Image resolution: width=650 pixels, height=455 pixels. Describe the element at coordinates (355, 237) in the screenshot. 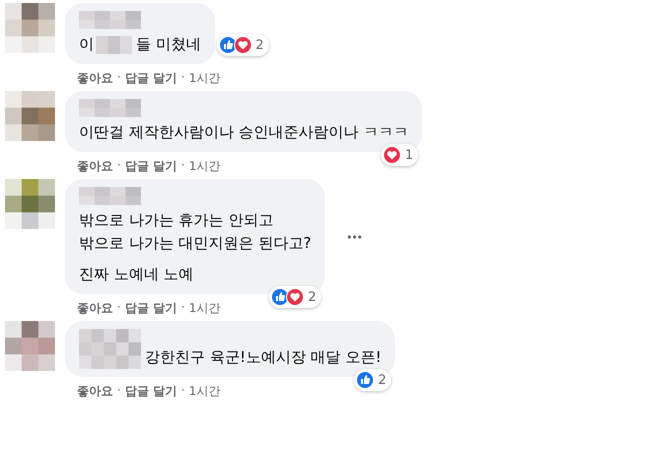

I see `more-button: •••` at that location.